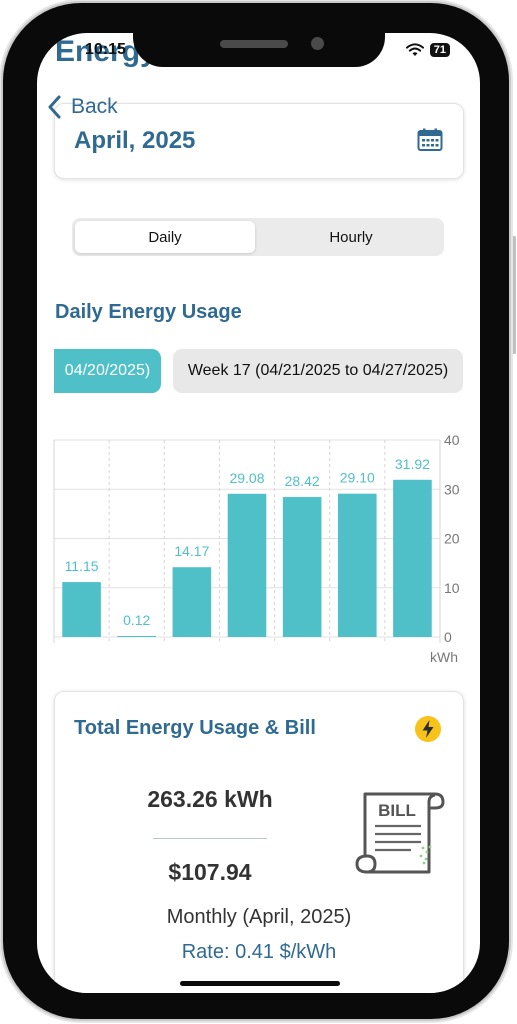  Describe the element at coordinates (452, 588) in the screenshot. I see `y-tick-label: 10` at that location.